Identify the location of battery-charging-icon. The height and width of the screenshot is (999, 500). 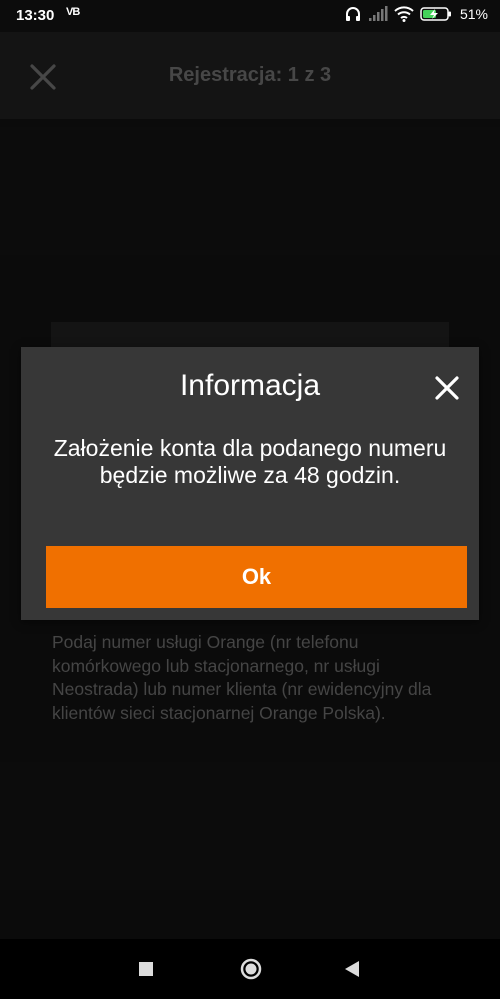
(435, 14).